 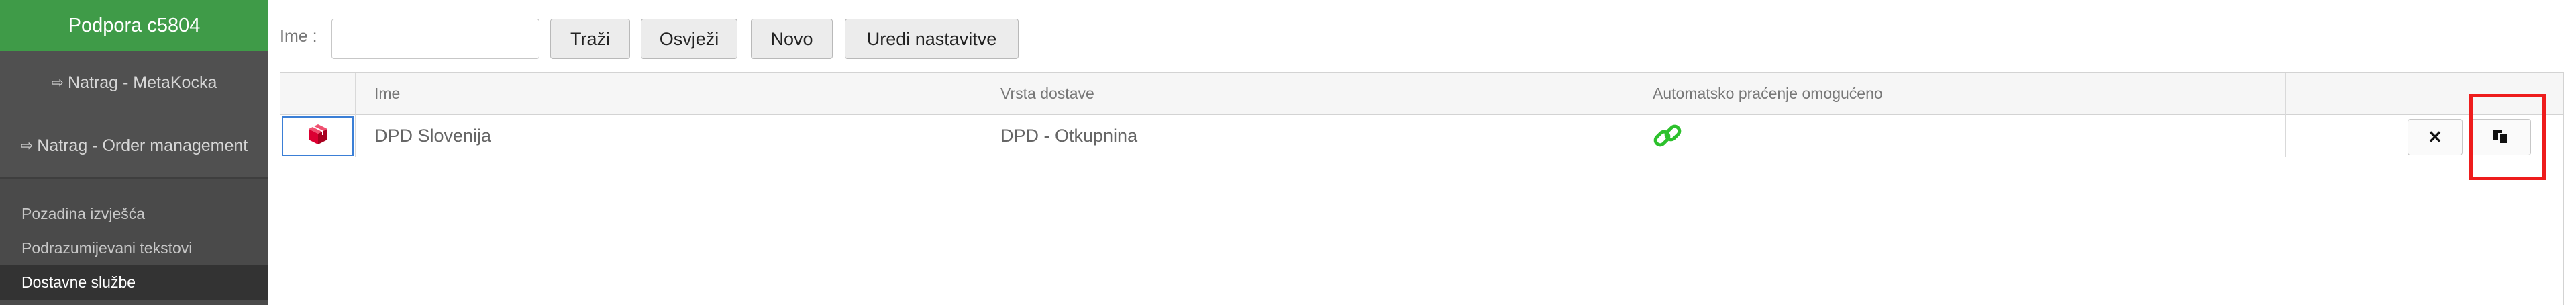 What do you see at coordinates (792, 39) in the screenshot?
I see `new-button: Novo` at bounding box center [792, 39].